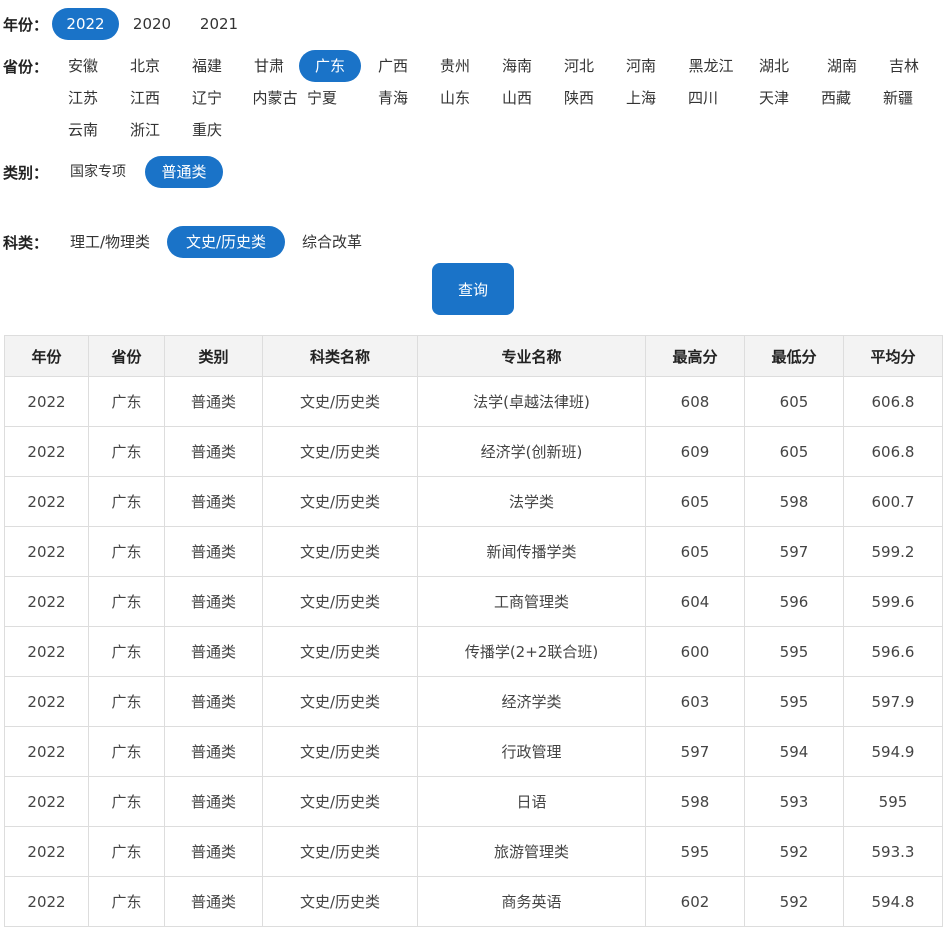  Describe the element at coordinates (641, 66) in the screenshot. I see `province-option-henan: 河南` at that location.